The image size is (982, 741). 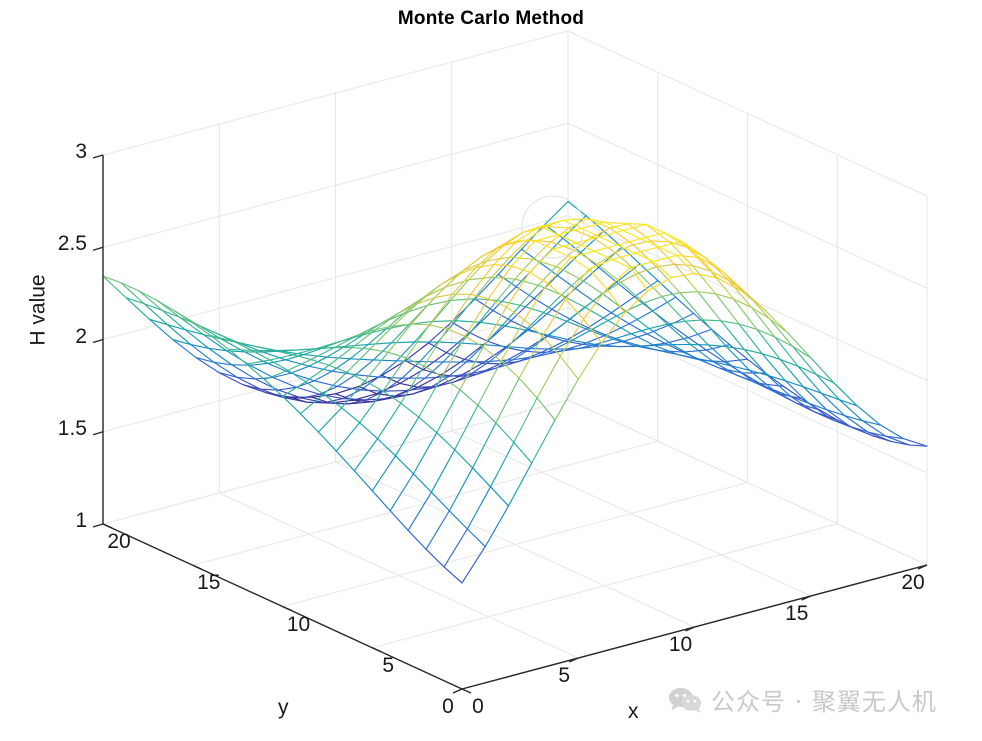 I want to click on z-tick-2.5: 2.5, so click(x=72, y=244).